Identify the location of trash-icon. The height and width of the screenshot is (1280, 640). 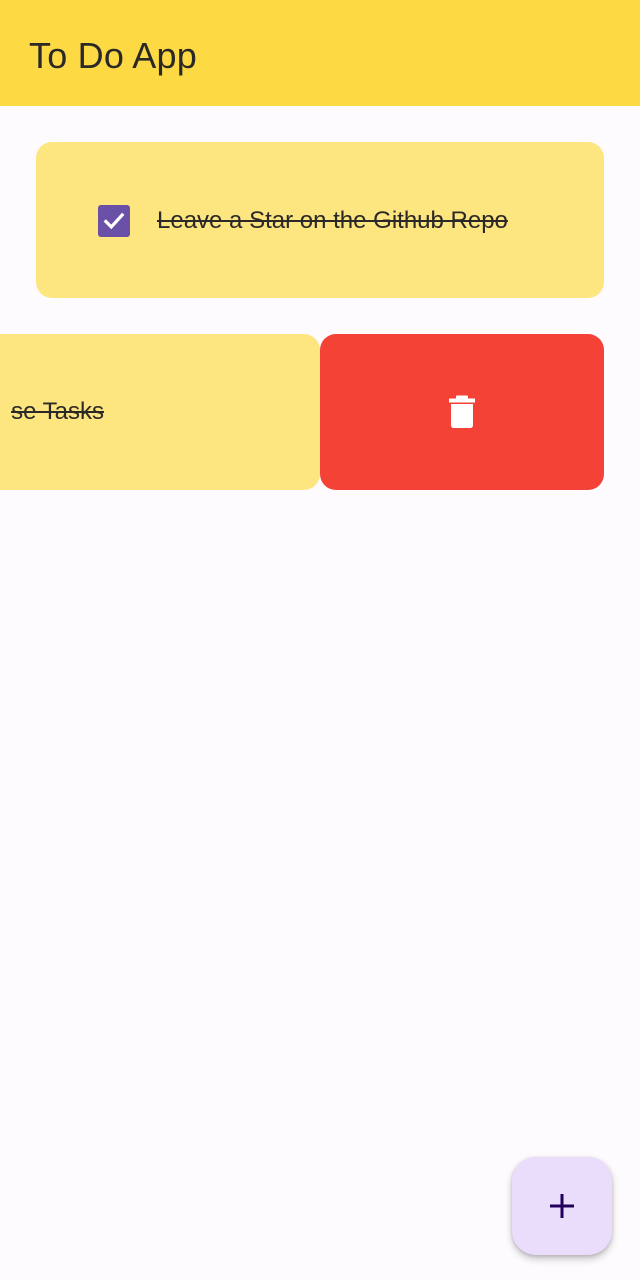
(462, 411).